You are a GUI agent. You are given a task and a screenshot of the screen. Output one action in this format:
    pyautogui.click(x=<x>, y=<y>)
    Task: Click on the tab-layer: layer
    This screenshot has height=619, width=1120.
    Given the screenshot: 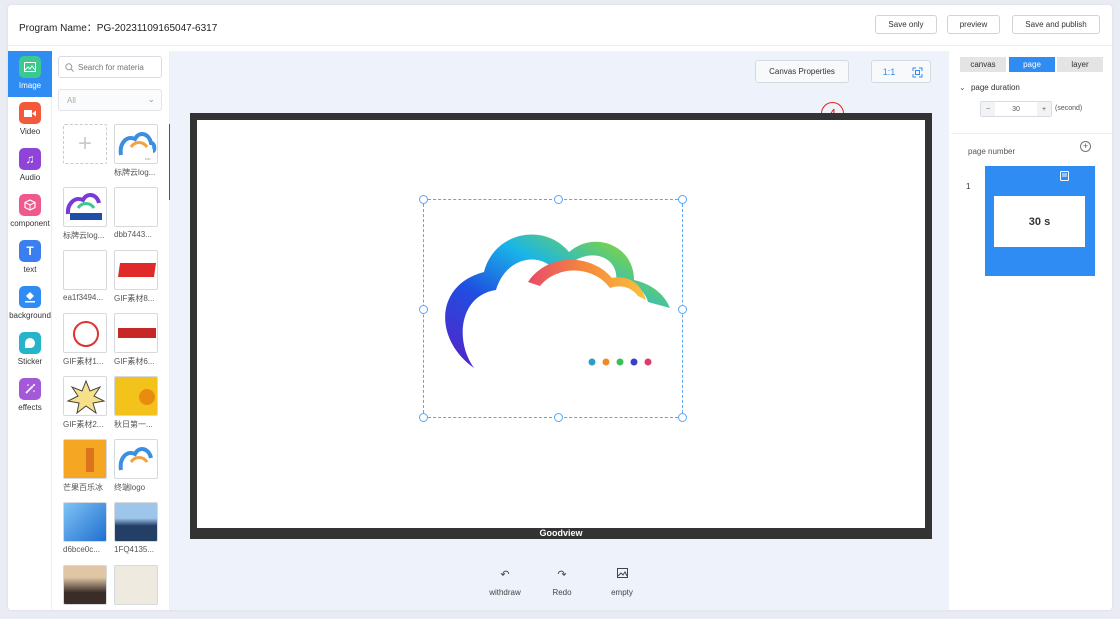 What is the action you would take?
    pyautogui.click(x=1080, y=64)
    